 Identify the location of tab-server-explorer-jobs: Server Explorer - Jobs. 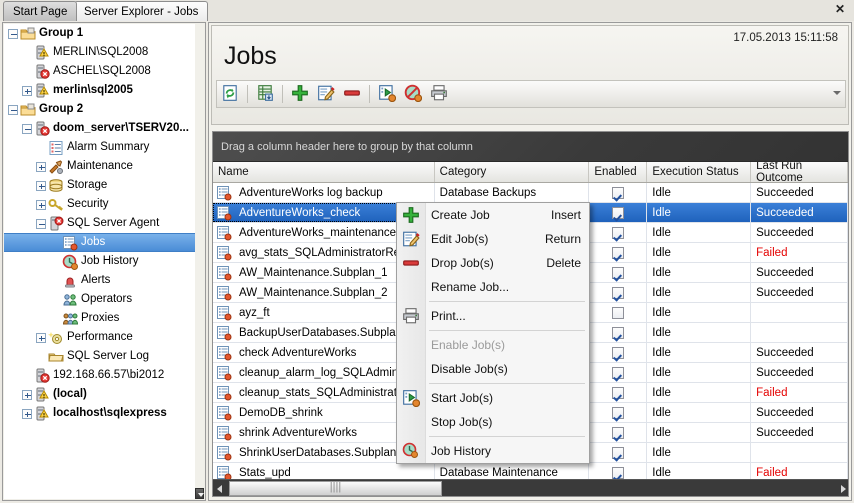
(141, 11).